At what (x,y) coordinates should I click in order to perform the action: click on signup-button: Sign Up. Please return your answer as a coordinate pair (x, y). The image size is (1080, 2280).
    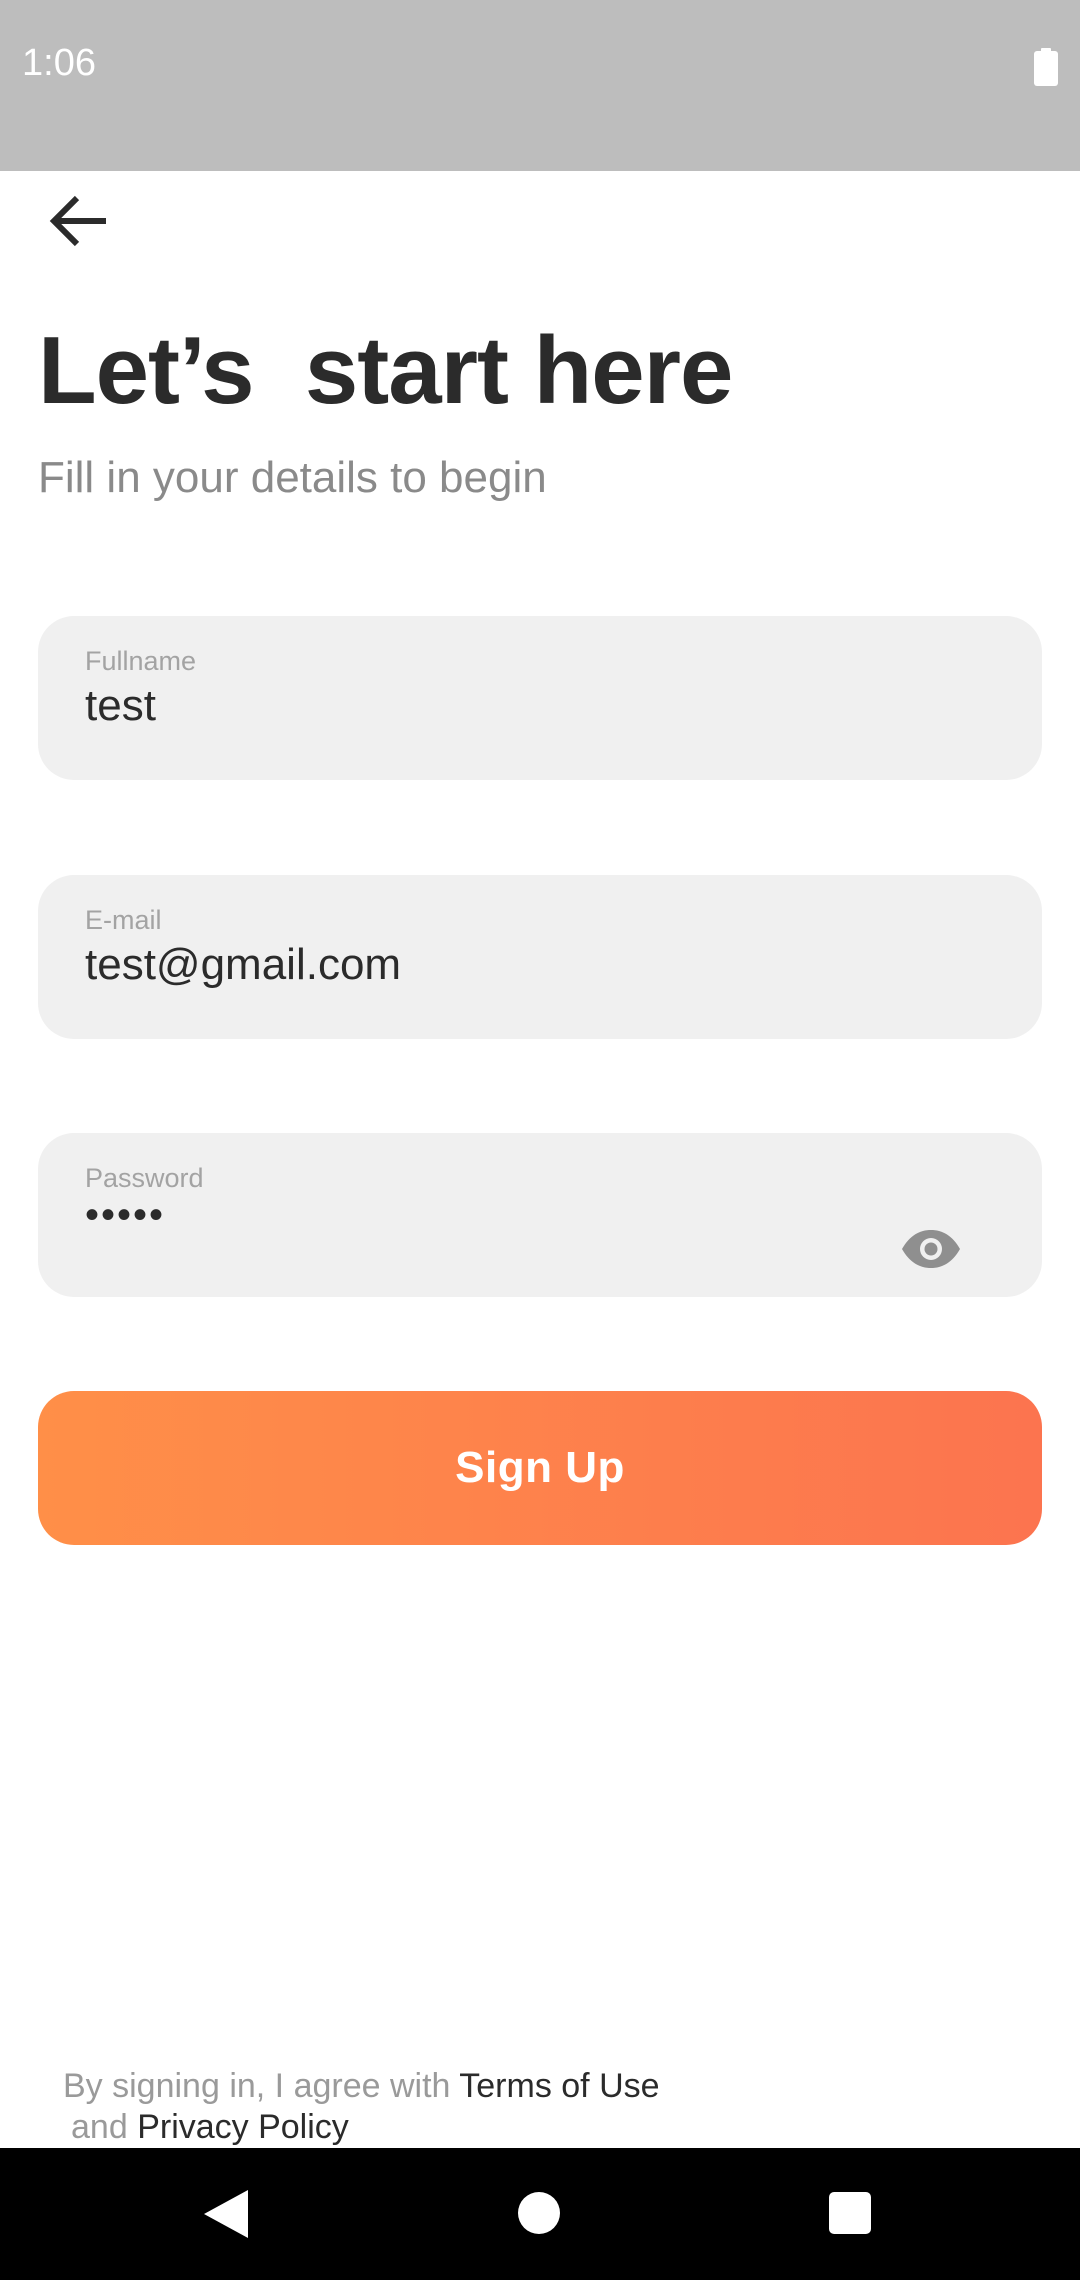
    Looking at the image, I should click on (540, 1468).